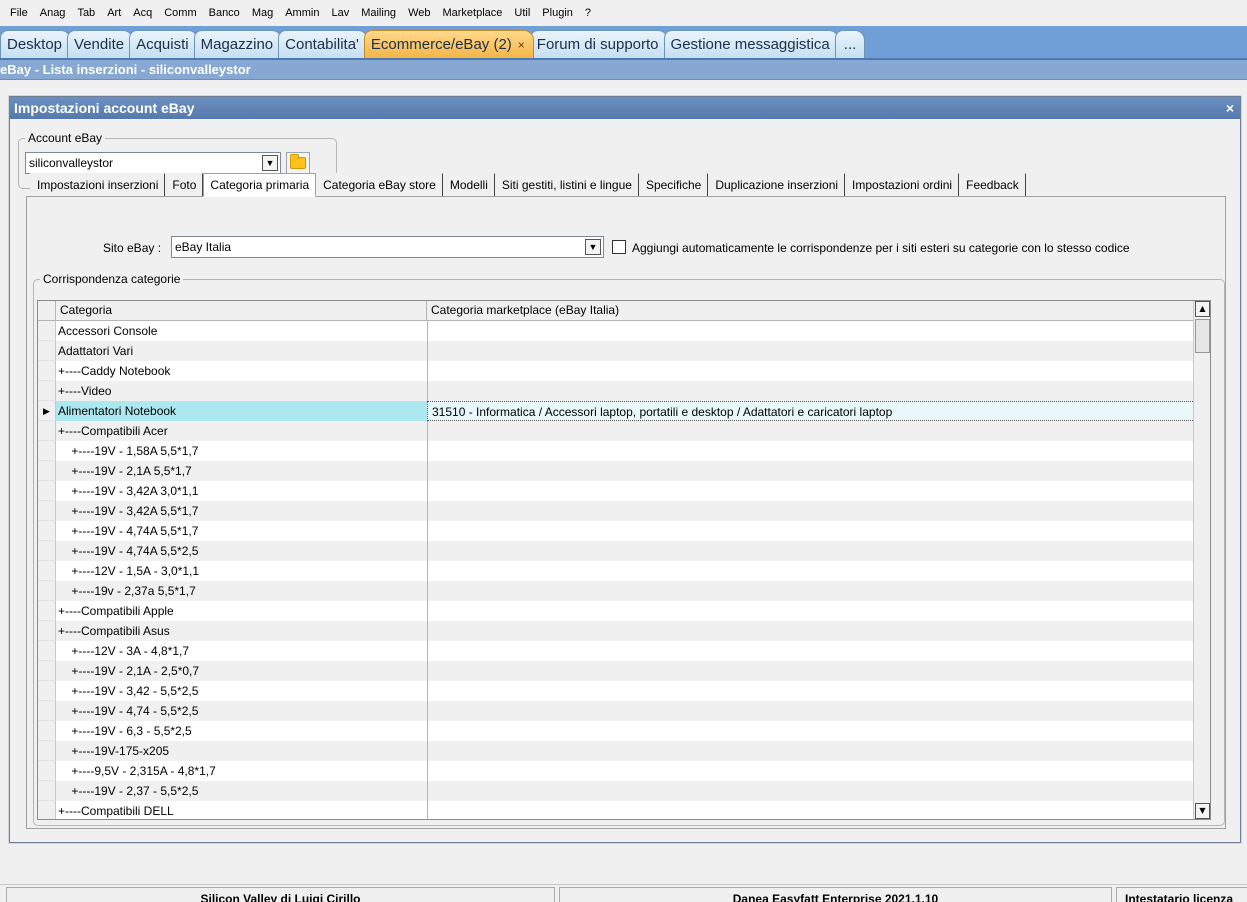 This screenshot has height=902, width=1247. What do you see at coordinates (241, 810) in the screenshot?
I see `category-cell: +----Compatibili DELL` at bounding box center [241, 810].